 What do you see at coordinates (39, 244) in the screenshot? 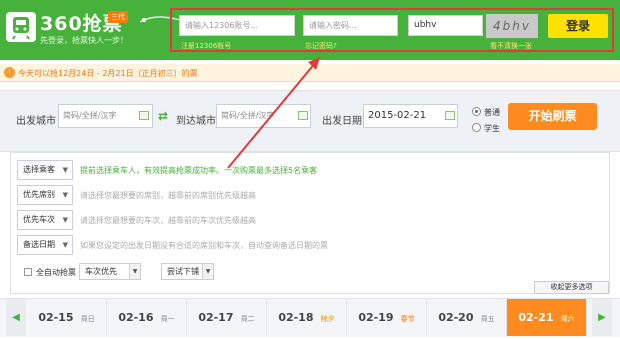
I see `backup-date-label: 备选日期` at bounding box center [39, 244].